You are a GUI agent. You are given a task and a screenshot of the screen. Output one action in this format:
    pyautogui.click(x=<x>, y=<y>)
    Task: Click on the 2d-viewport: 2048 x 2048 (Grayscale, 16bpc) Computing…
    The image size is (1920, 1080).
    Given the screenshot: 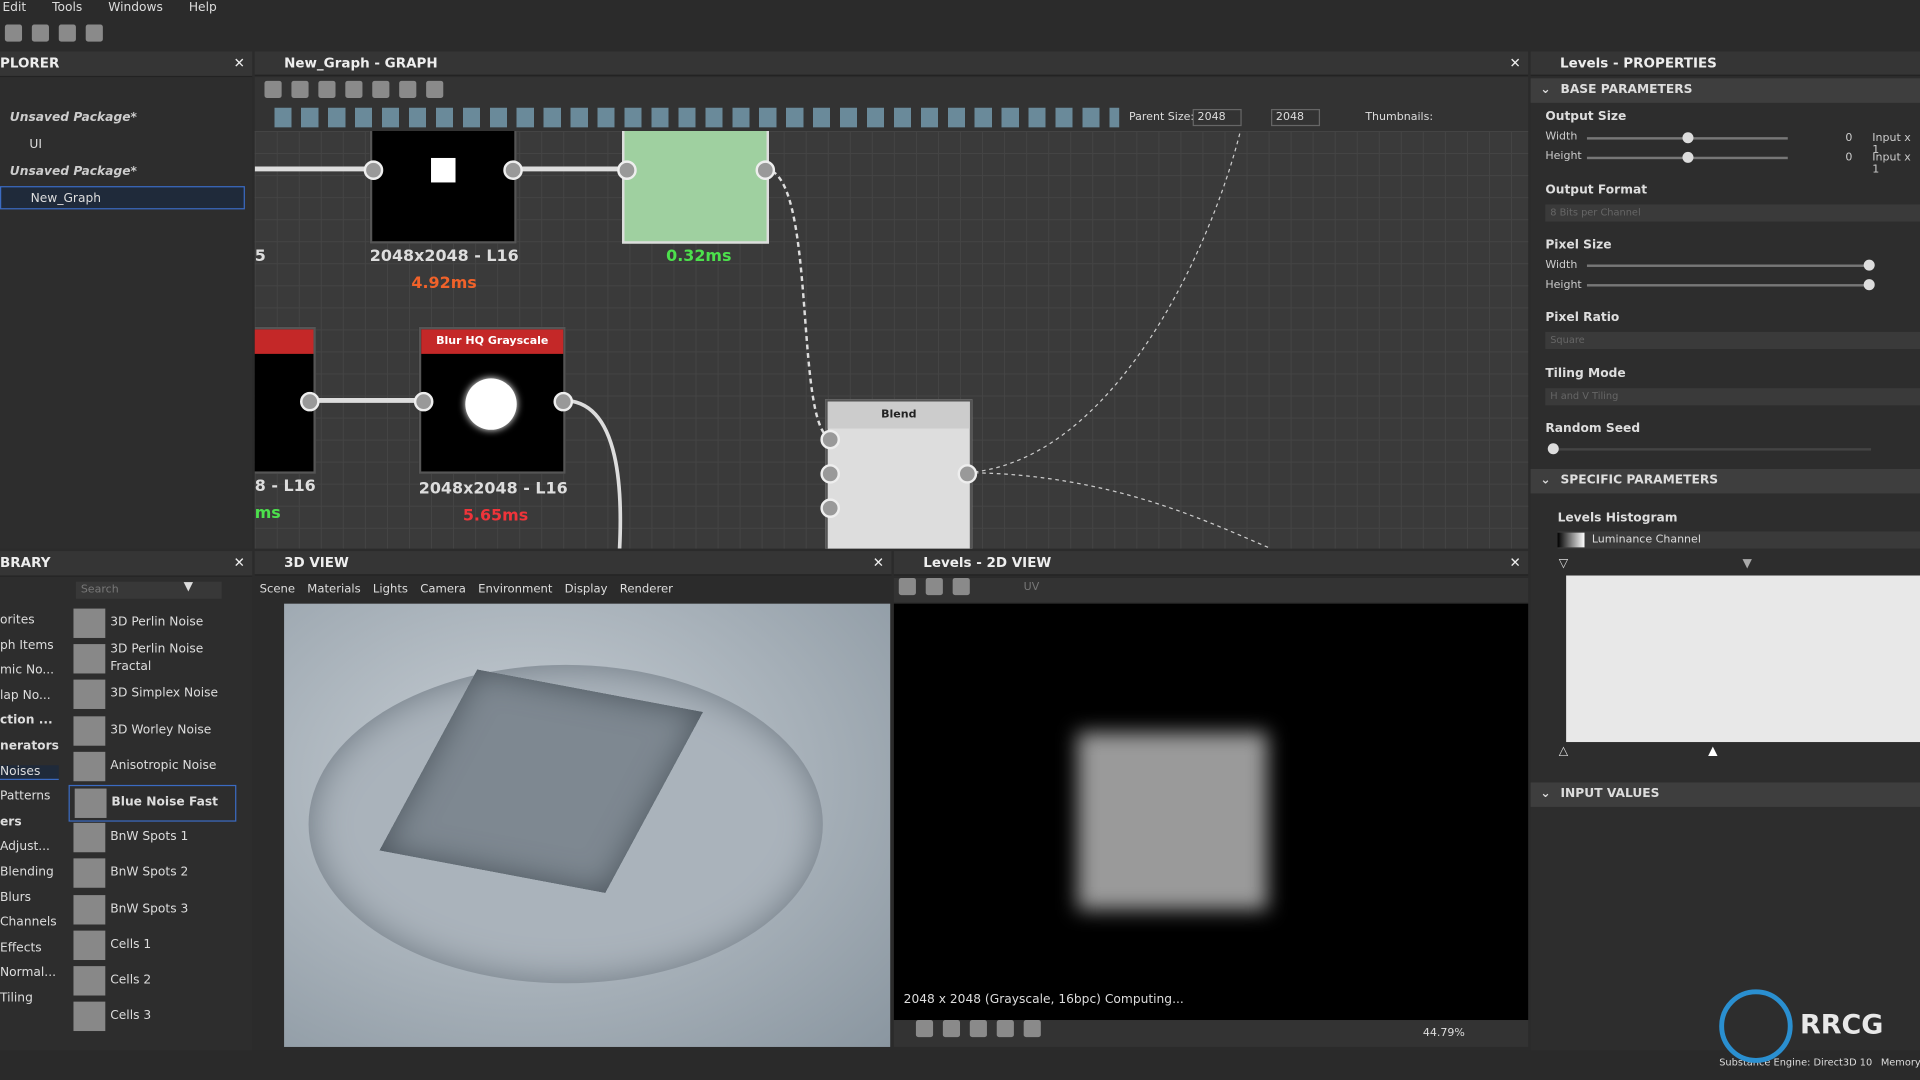 What is the action you would take?
    pyautogui.click(x=1211, y=812)
    